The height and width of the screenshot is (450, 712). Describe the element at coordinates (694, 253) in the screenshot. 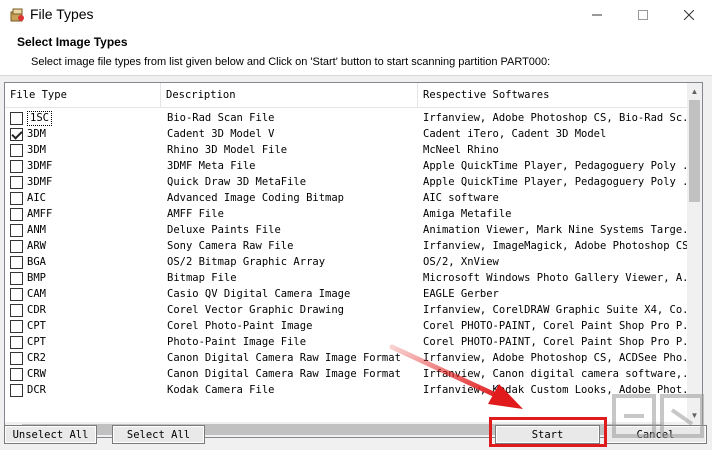

I see `vertical-scrollbar: ▲ ▼` at that location.